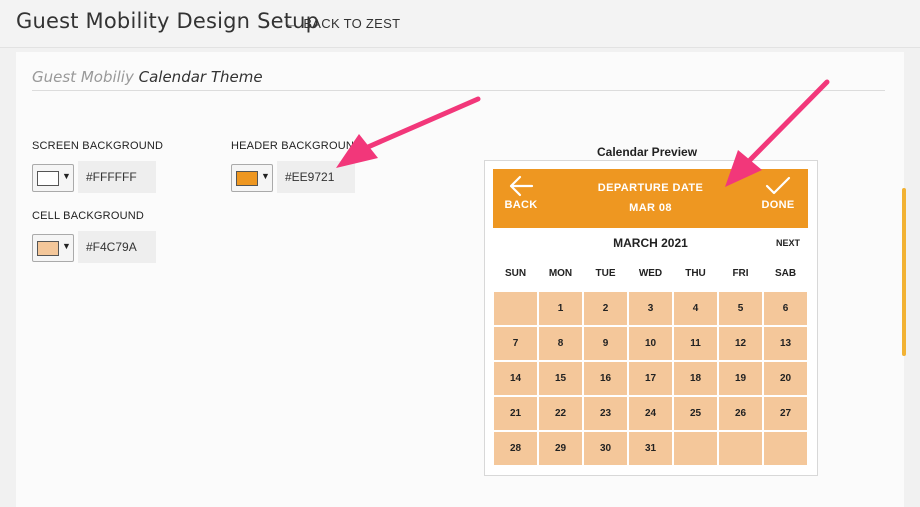 This screenshot has width=920, height=507. I want to click on calendar-day-cell: 31, so click(650, 448).